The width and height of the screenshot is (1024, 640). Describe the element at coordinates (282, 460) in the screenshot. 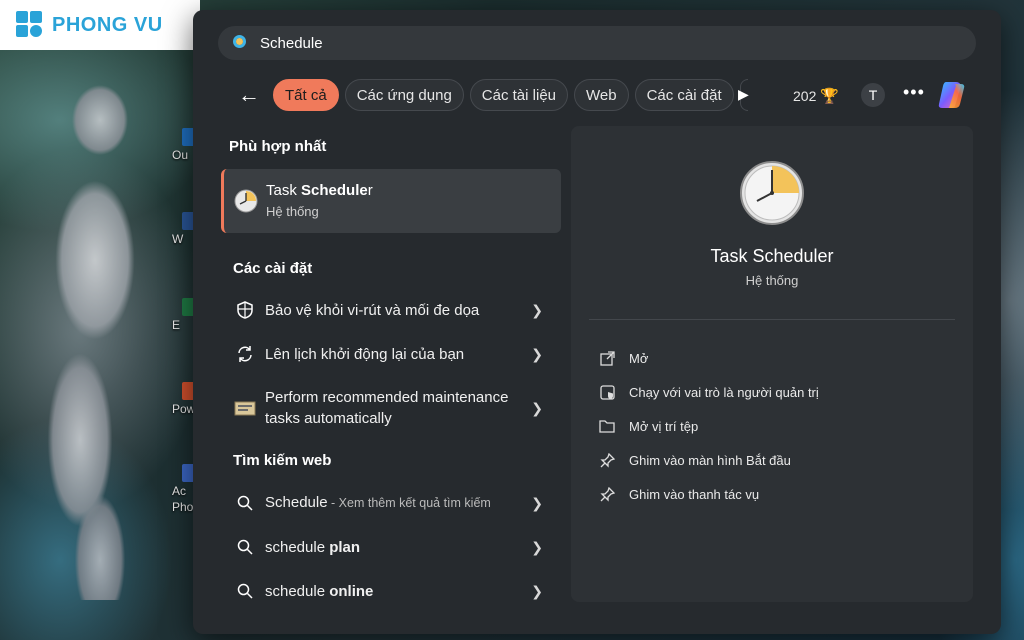

I see `web-search-heading: Tìm kiếm web` at that location.